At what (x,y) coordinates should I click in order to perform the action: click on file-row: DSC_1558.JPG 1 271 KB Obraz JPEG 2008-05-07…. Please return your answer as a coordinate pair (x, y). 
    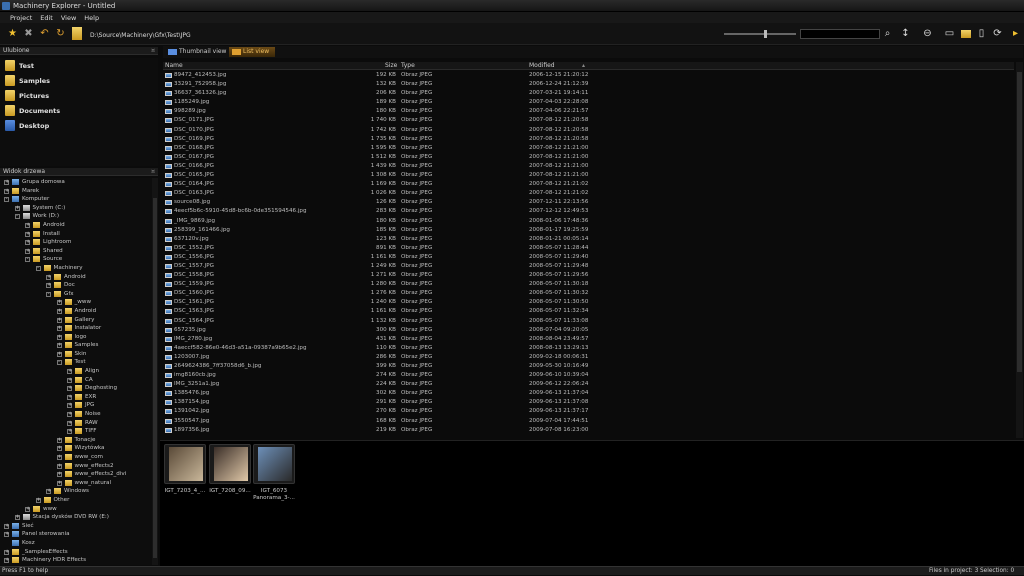
    Looking at the image, I should click on (588, 275).